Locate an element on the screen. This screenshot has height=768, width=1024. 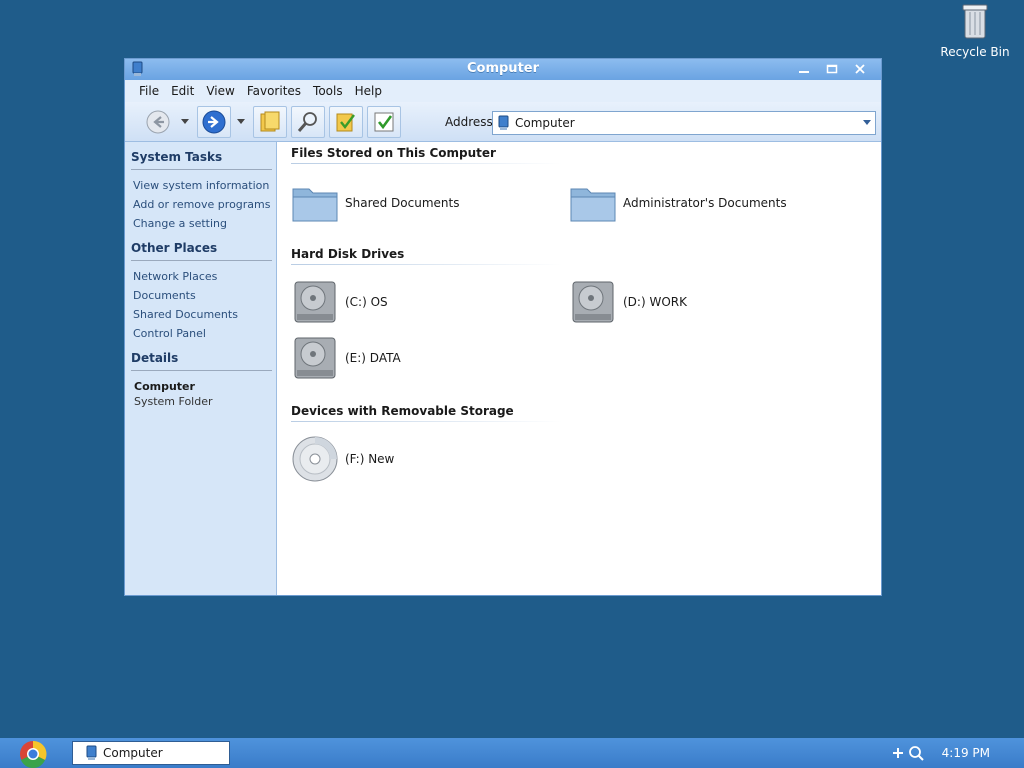
menu-edit: Edit is located at coordinates (182, 91).